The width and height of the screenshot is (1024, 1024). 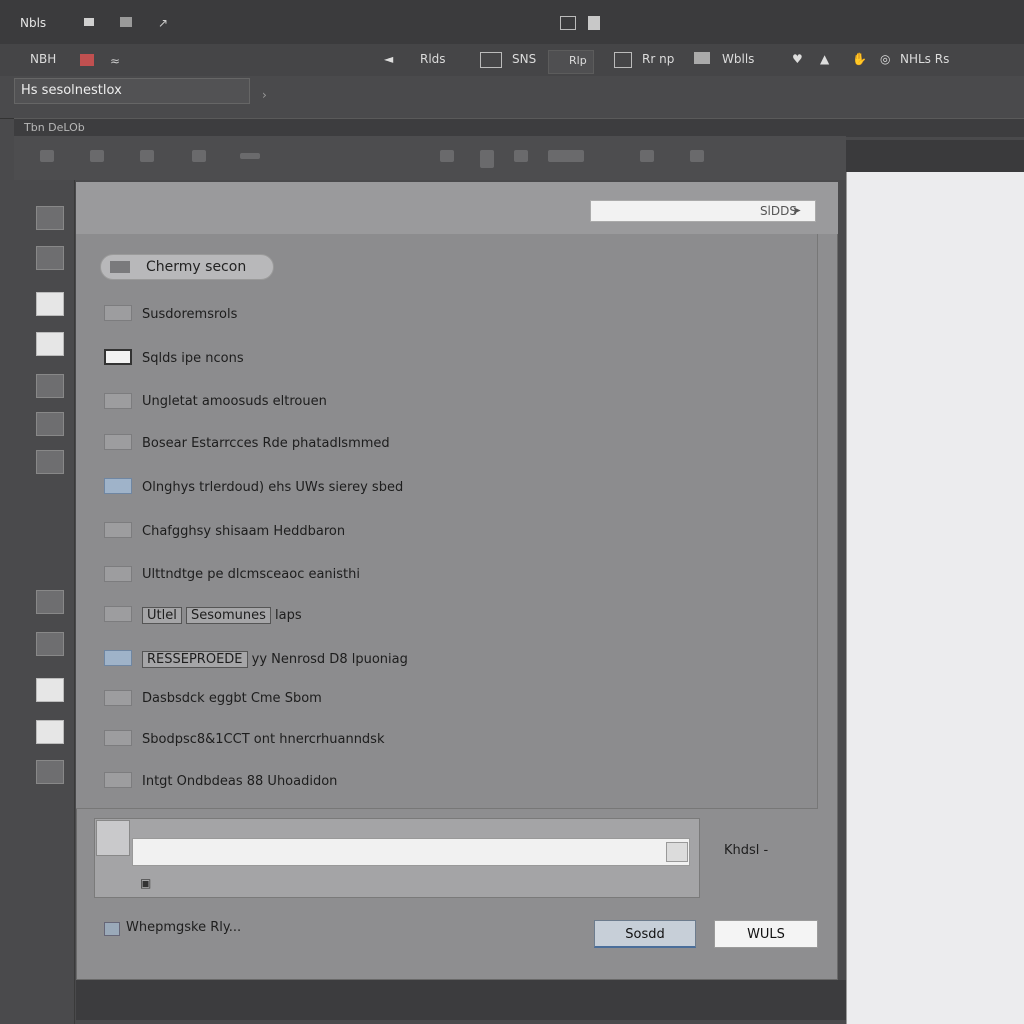 What do you see at coordinates (461, 1000) in the screenshot?
I see `status-strip` at bounding box center [461, 1000].